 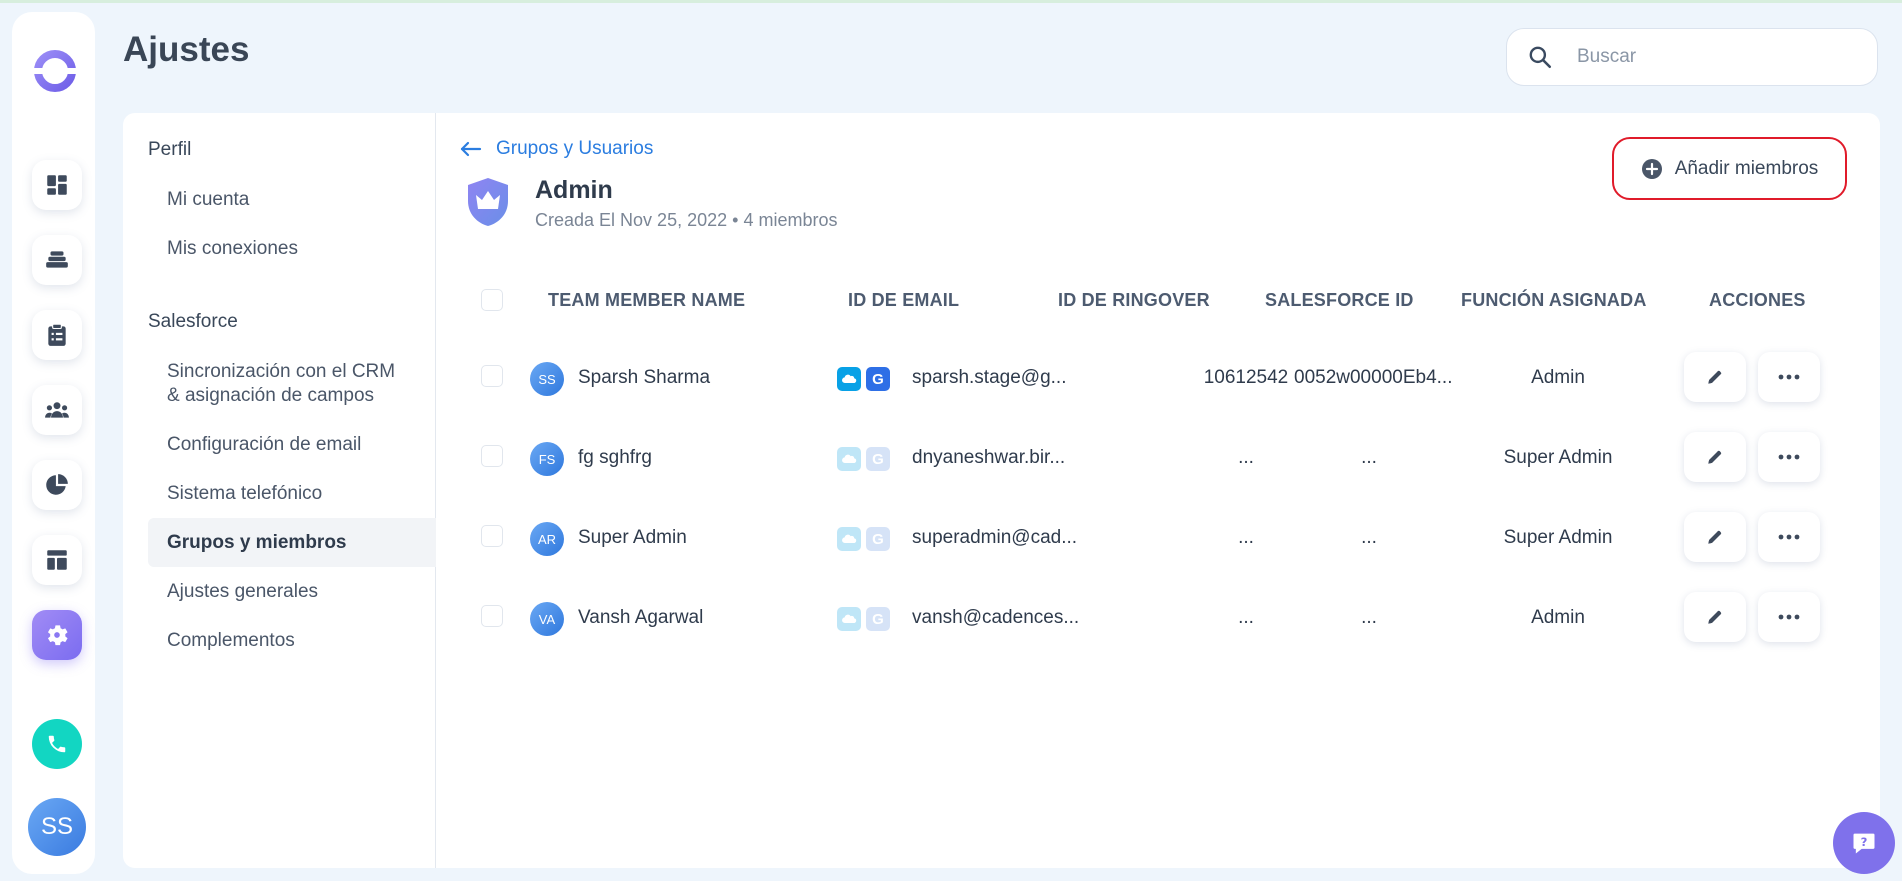 I want to click on column-header-actions: ACCIONES, so click(x=1757, y=300).